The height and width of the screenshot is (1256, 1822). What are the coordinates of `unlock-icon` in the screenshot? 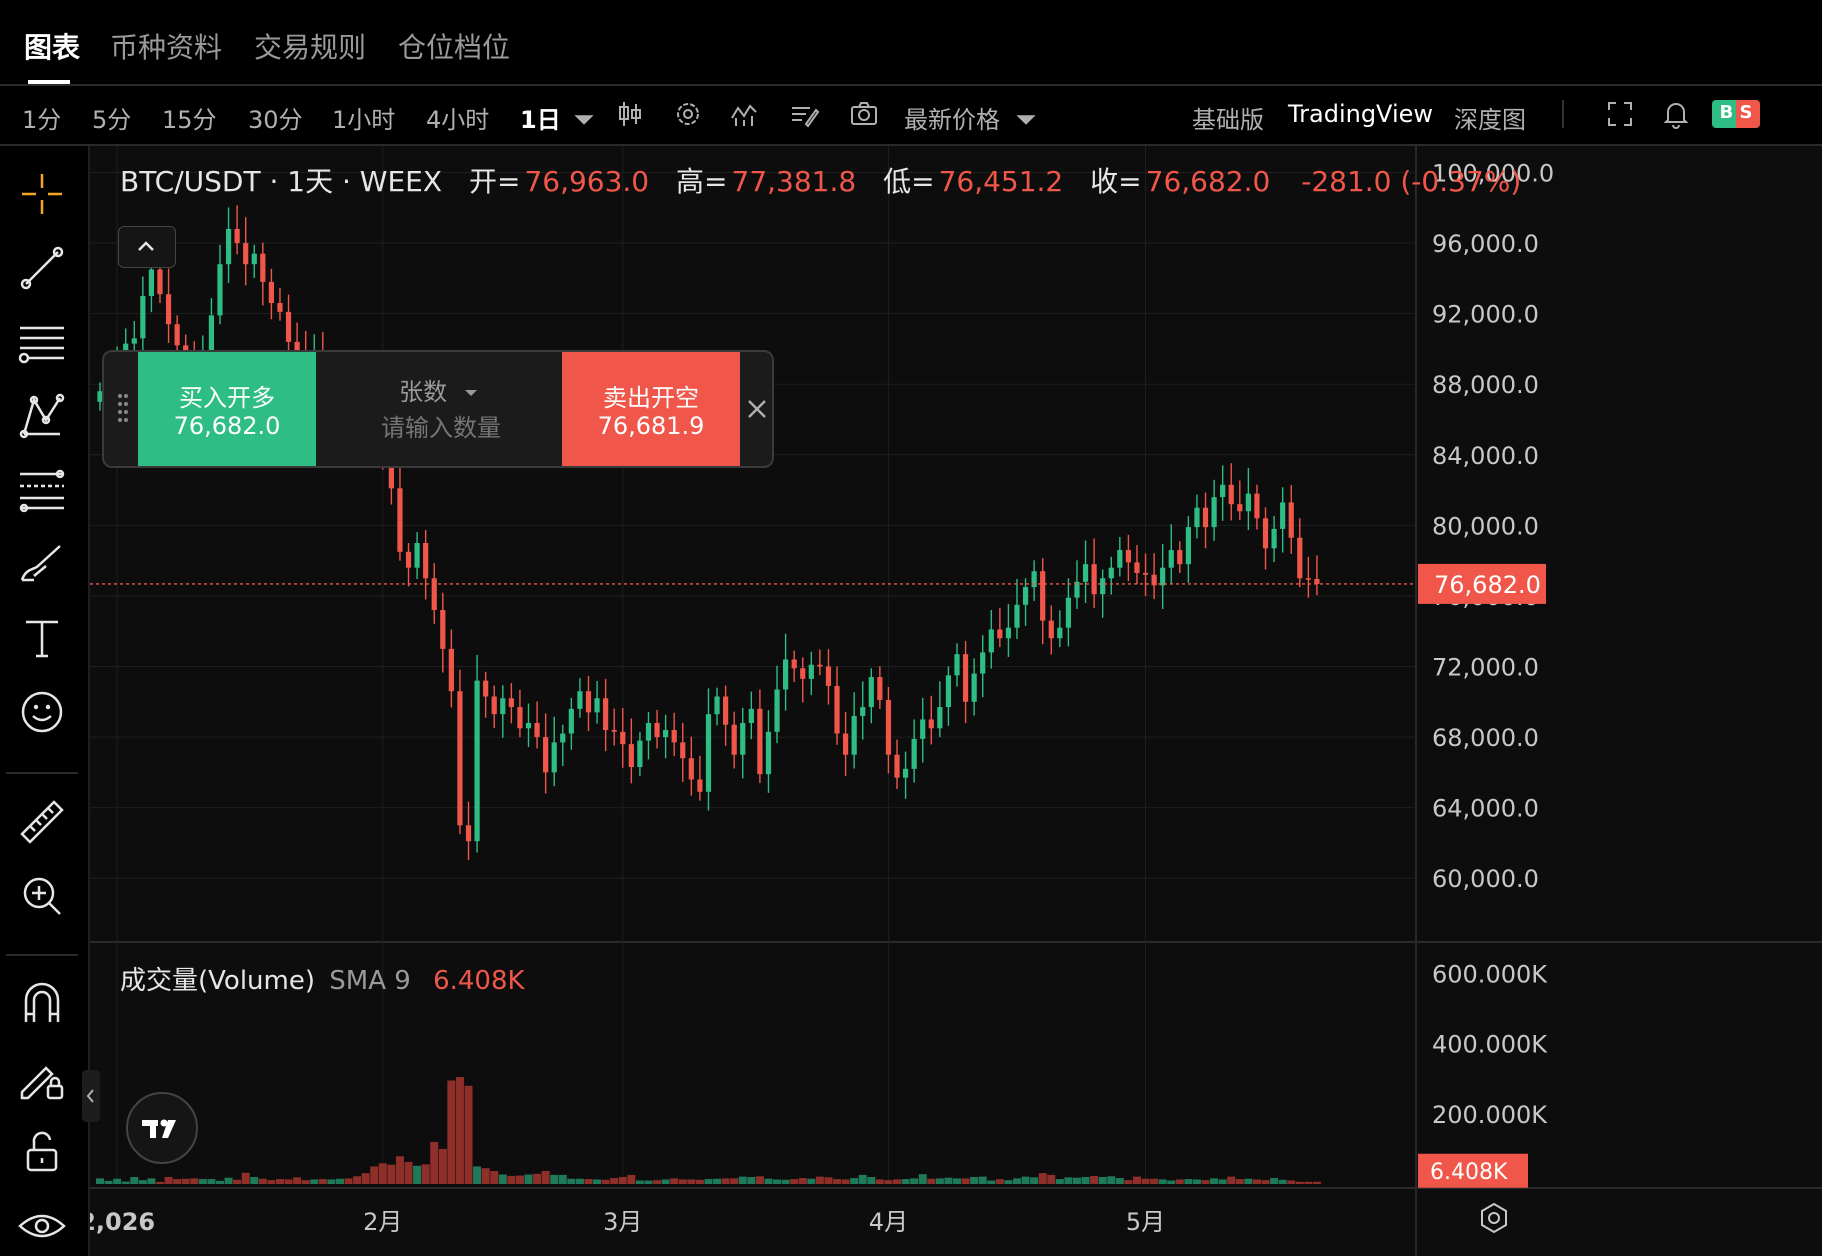 It's located at (42, 1152).